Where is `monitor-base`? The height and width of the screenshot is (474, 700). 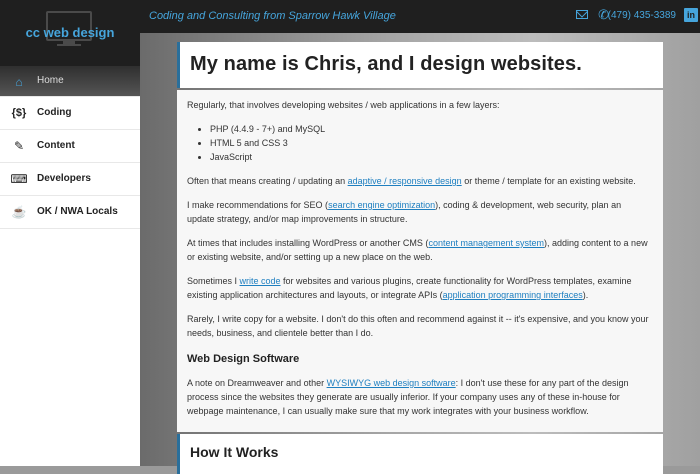 monitor-base is located at coordinates (69, 45).